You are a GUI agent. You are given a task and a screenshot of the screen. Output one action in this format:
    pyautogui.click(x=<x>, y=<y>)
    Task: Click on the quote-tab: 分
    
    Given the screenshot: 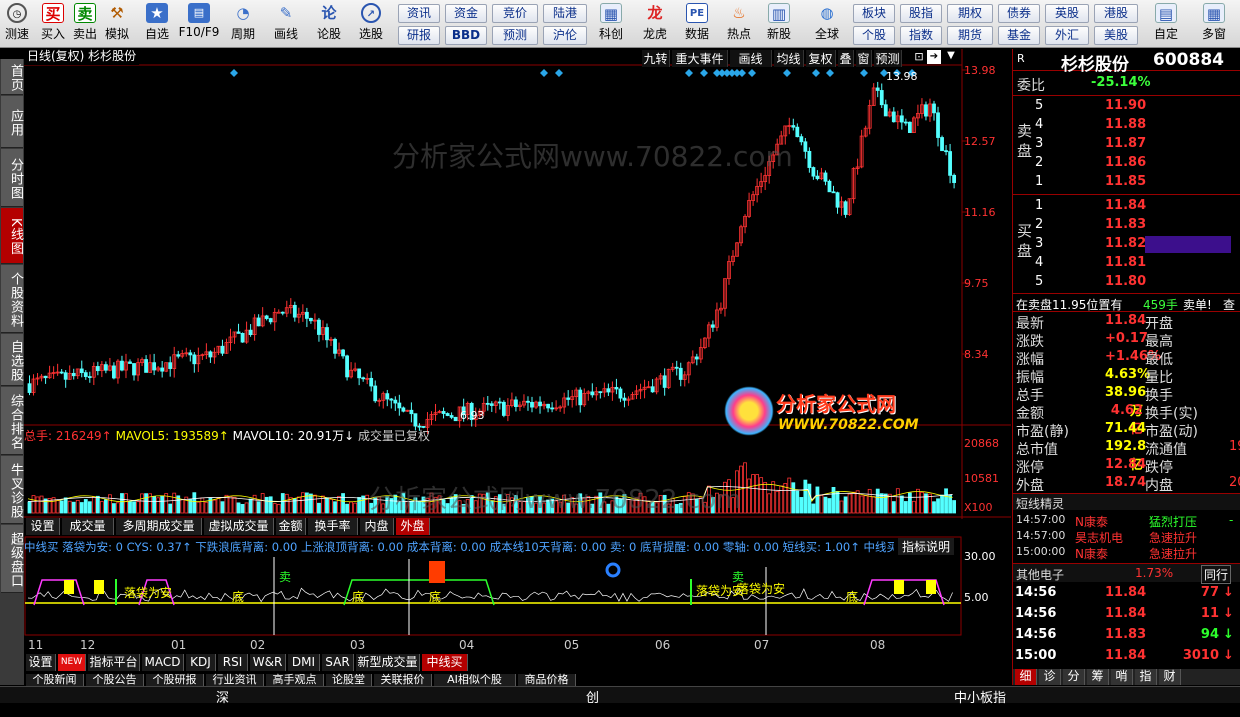 What is the action you would take?
    pyautogui.click(x=1074, y=677)
    